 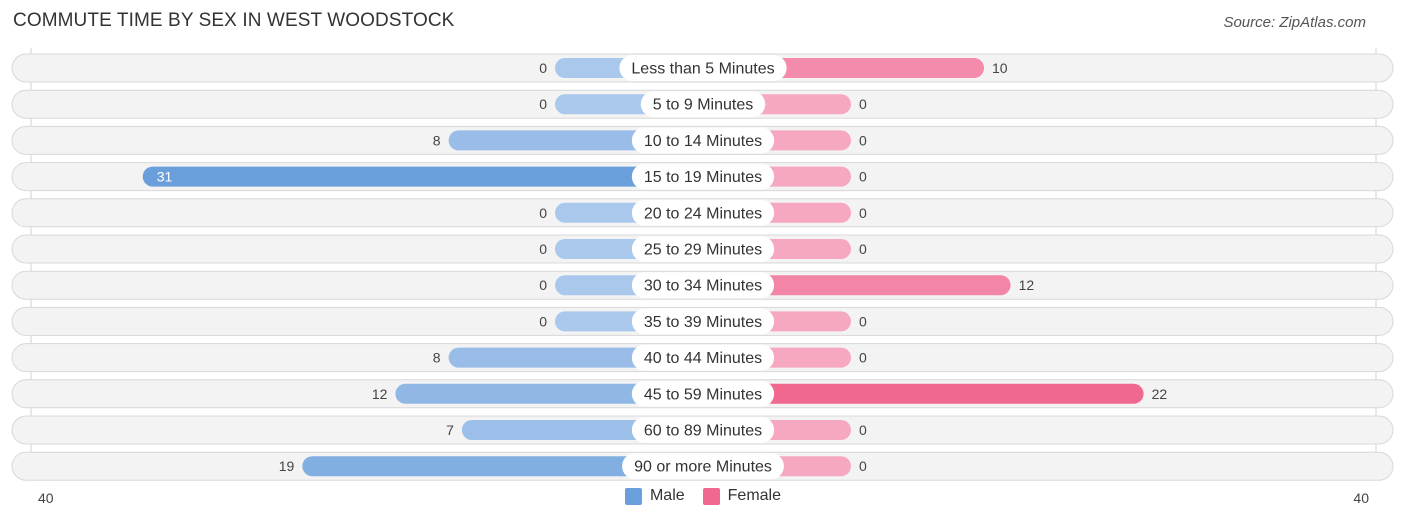 I want to click on category-label: 45 to 59 Minutes, so click(x=703, y=394).